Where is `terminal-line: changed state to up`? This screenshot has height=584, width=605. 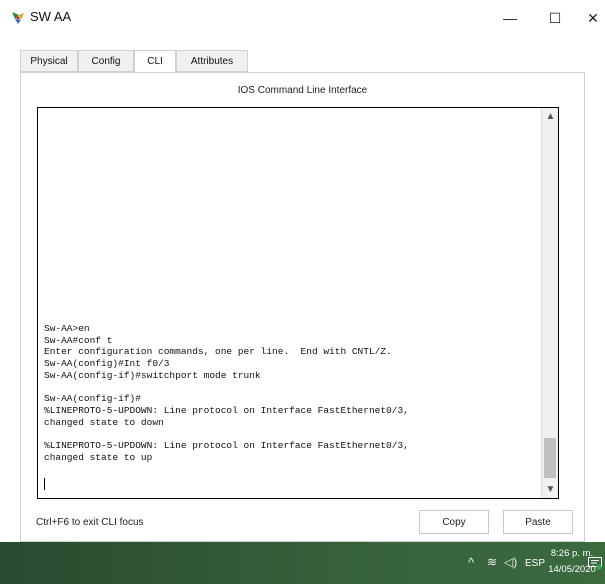 terminal-line: changed state to up is located at coordinates (98, 457).